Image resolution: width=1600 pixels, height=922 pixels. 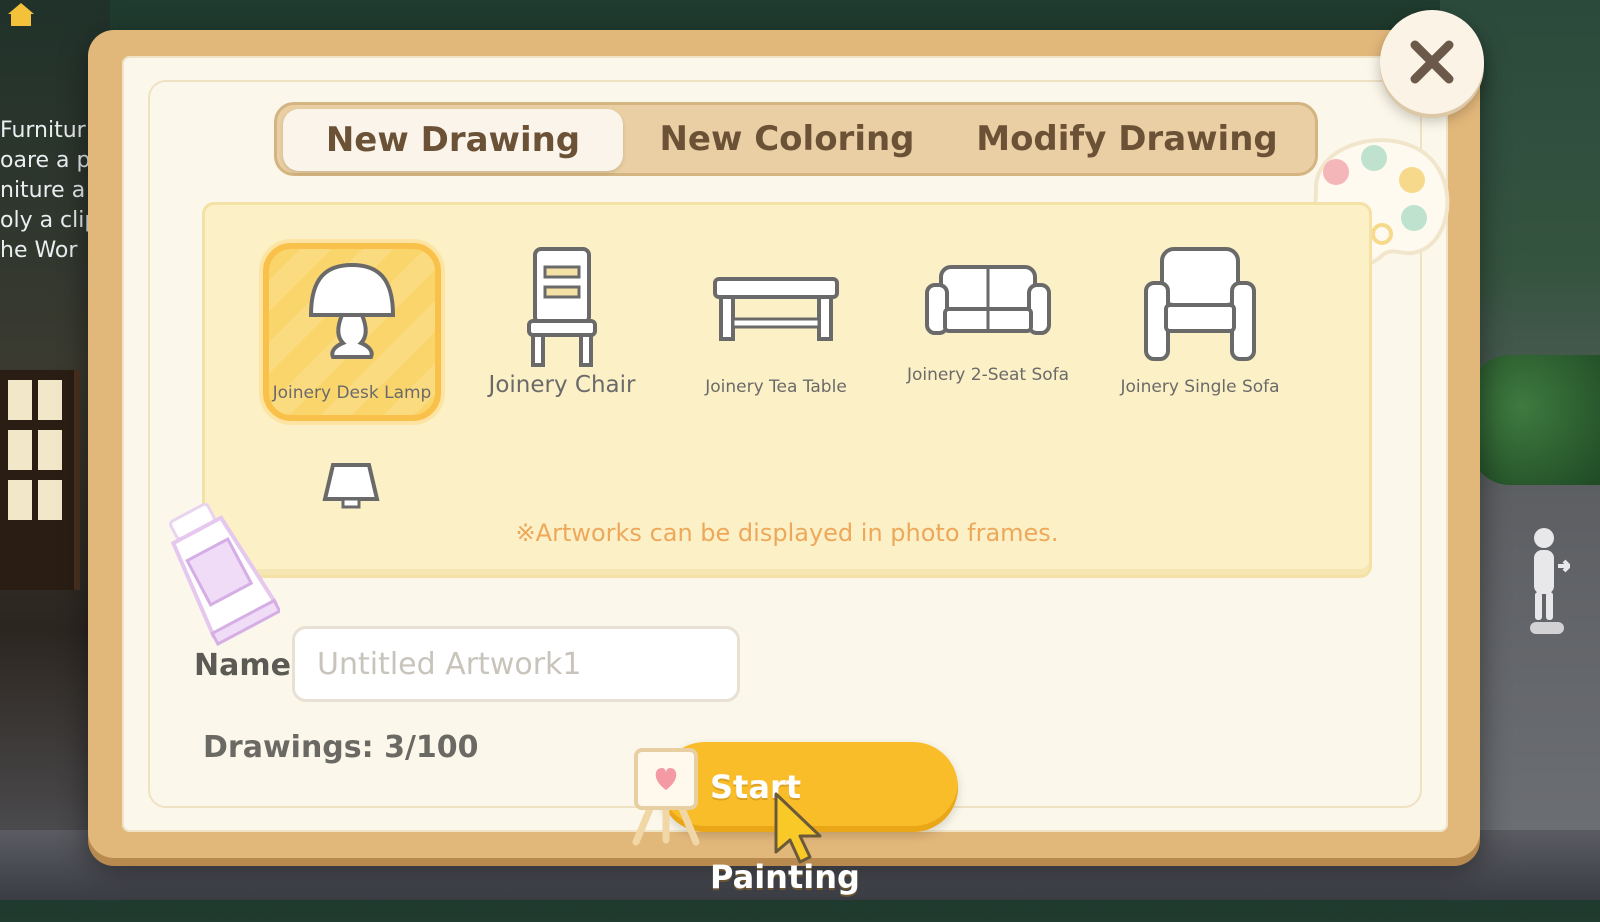 What do you see at coordinates (1200, 304) in the screenshot?
I see `single-sofa-icon` at bounding box center [1200, 304].